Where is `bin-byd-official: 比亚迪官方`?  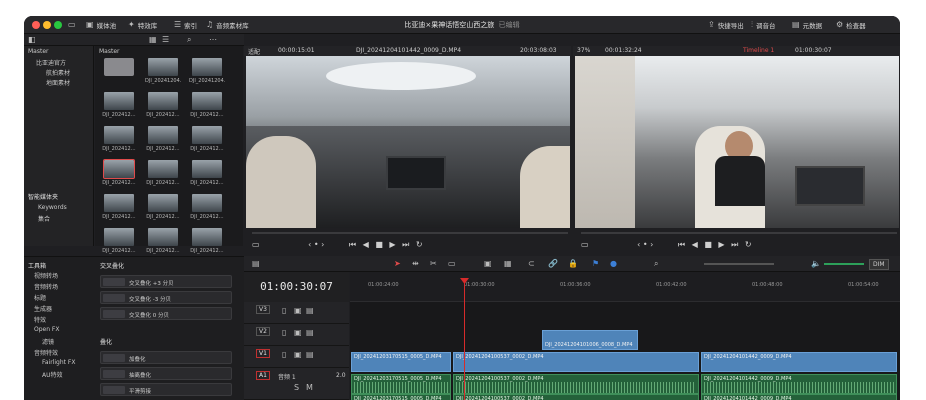
bin-byd-official: 比亚迪官方 is located at coordinates (51, 62).